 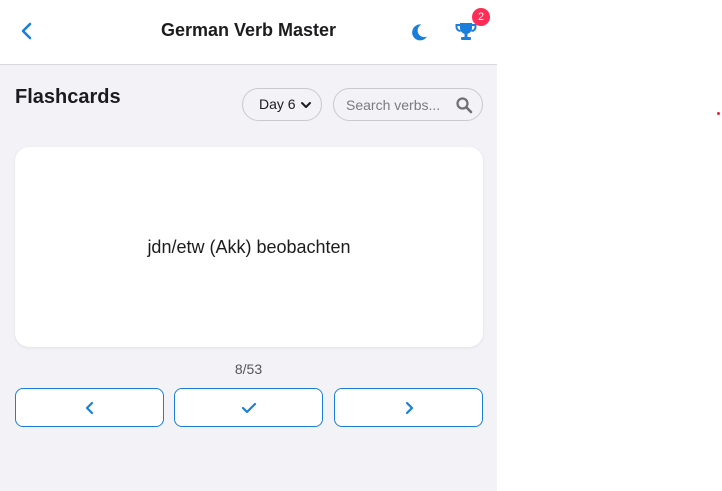 I want to click on search-box, so click(x=408, y=104).